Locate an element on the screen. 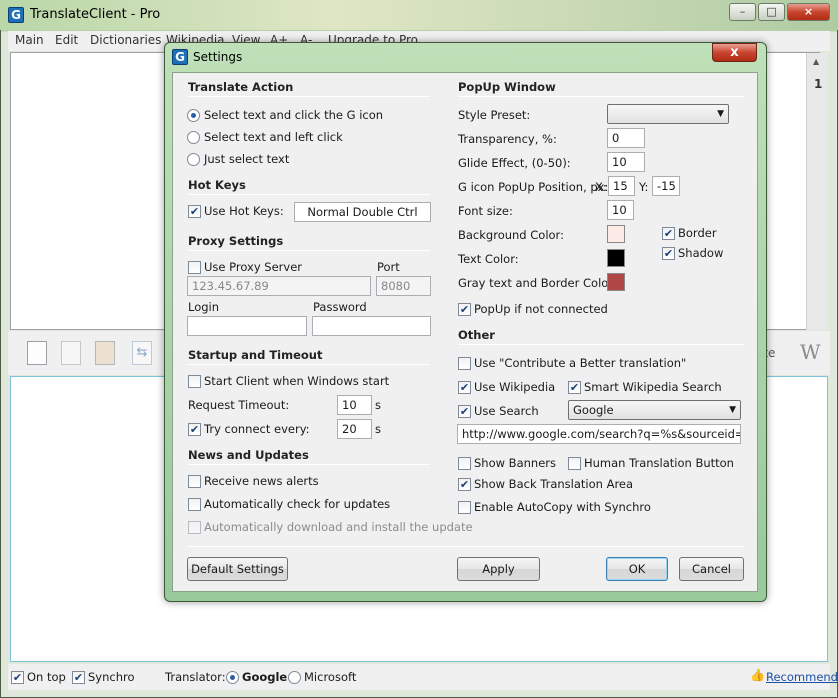 The height and width of the screenshot is (698, 838). page-number: 1 is located at coordinates (818, 84).